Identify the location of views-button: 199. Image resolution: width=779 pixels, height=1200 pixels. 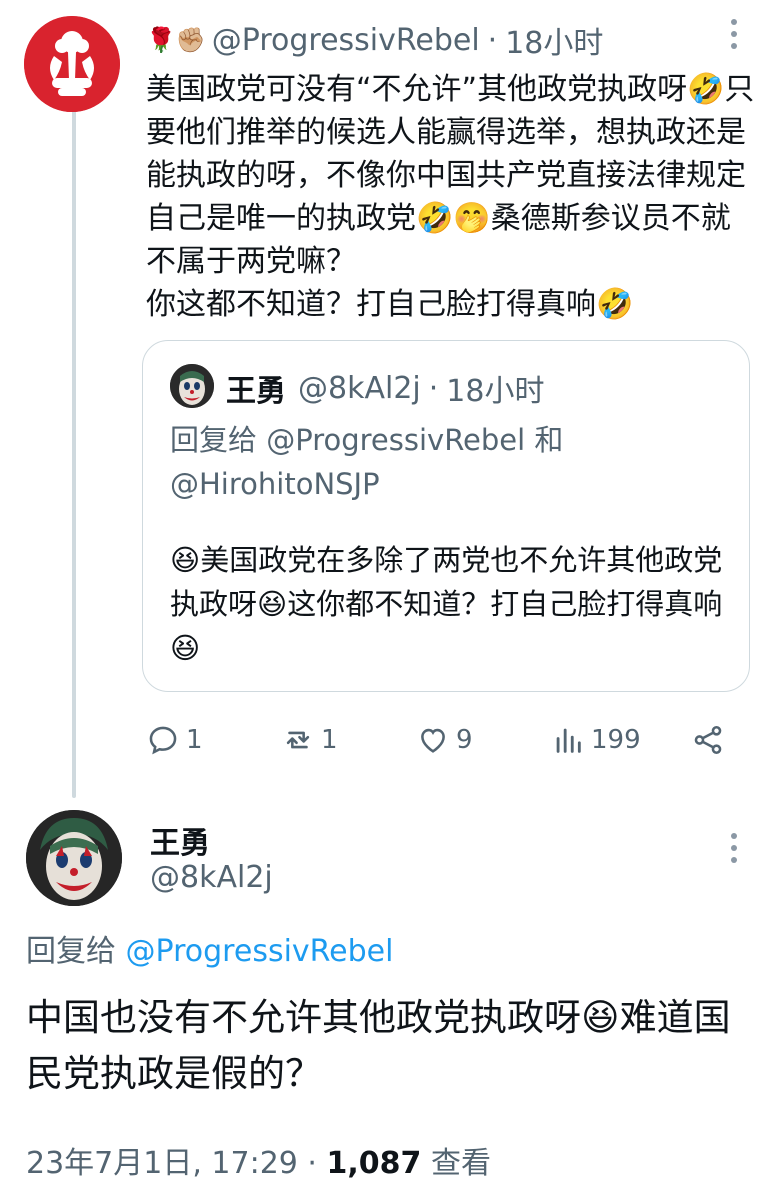
(621, 740).